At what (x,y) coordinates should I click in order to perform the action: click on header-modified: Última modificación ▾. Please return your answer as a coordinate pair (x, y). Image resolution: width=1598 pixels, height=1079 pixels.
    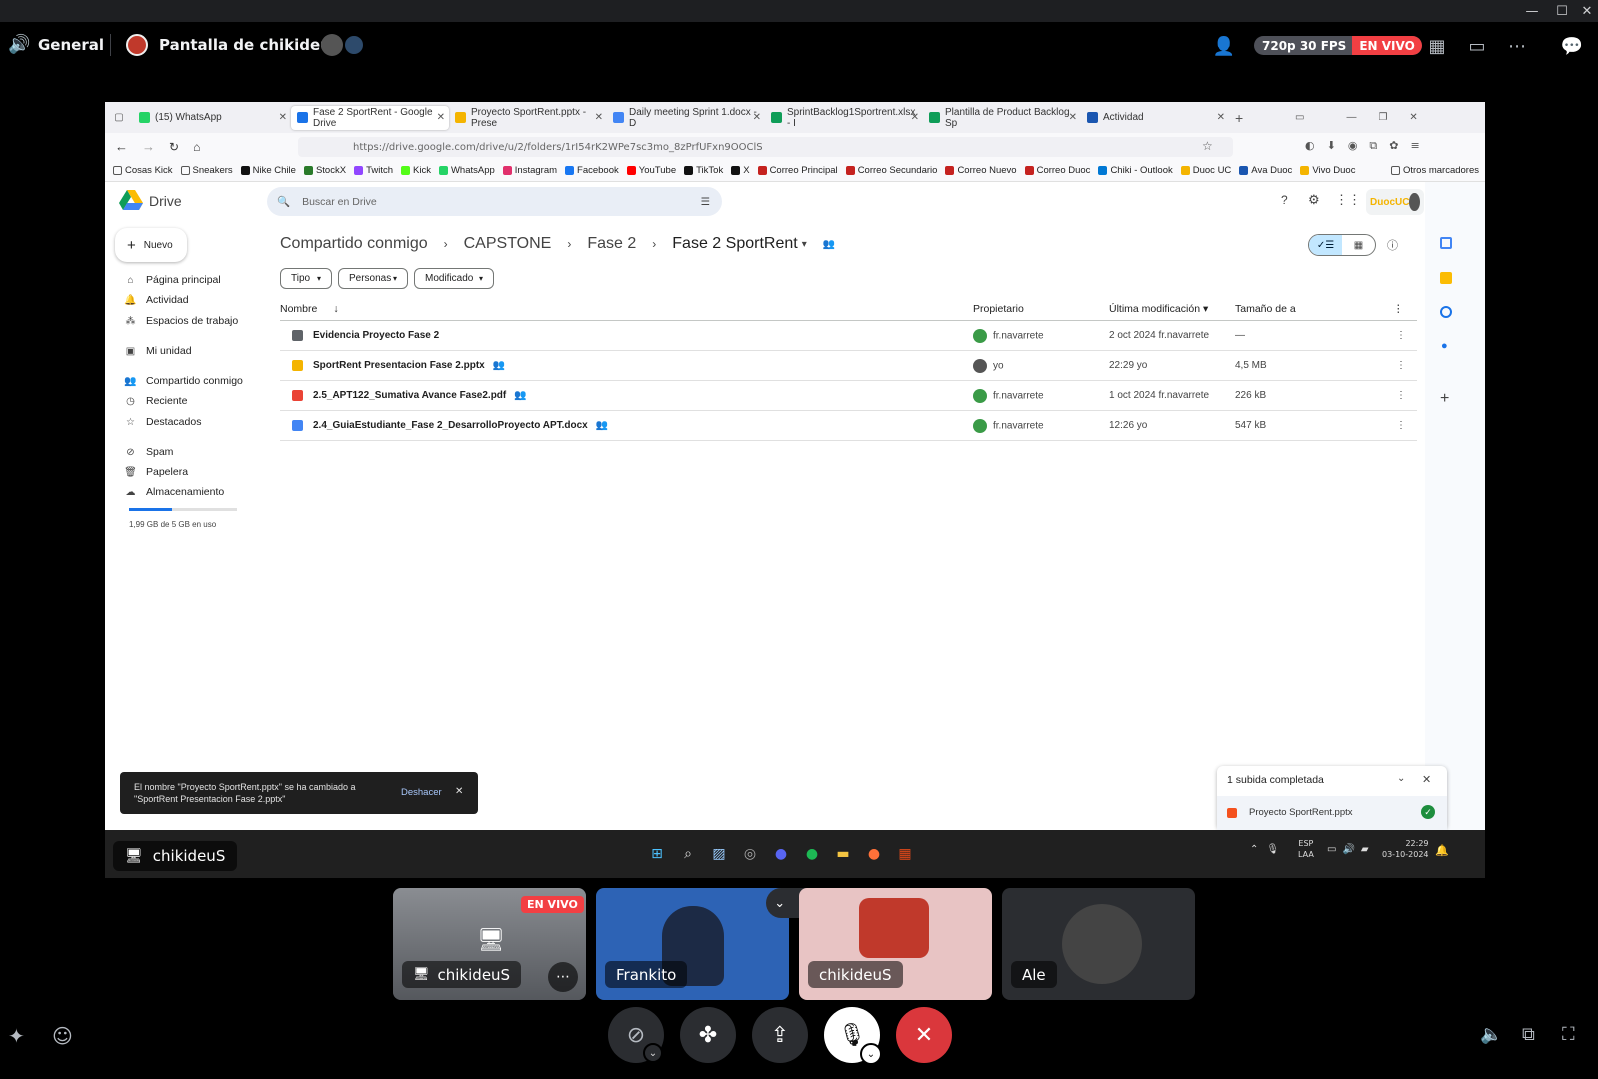
    Looking at the image, I should click on (1158, 309).